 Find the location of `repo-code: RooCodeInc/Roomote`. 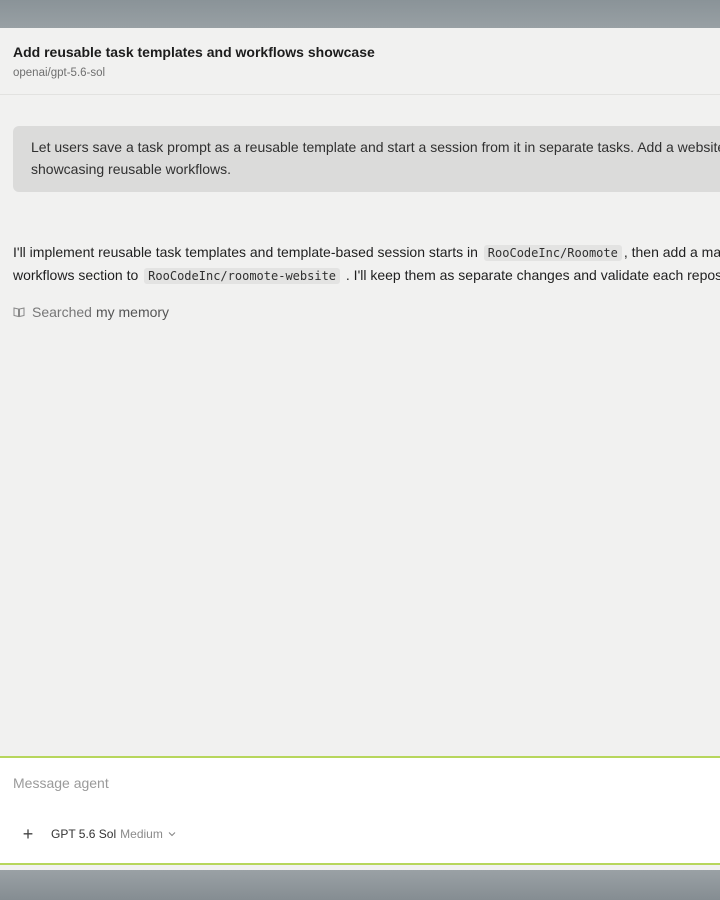

repo-code: RooCodeInc/Roomote is located at coordinates (552, 253).